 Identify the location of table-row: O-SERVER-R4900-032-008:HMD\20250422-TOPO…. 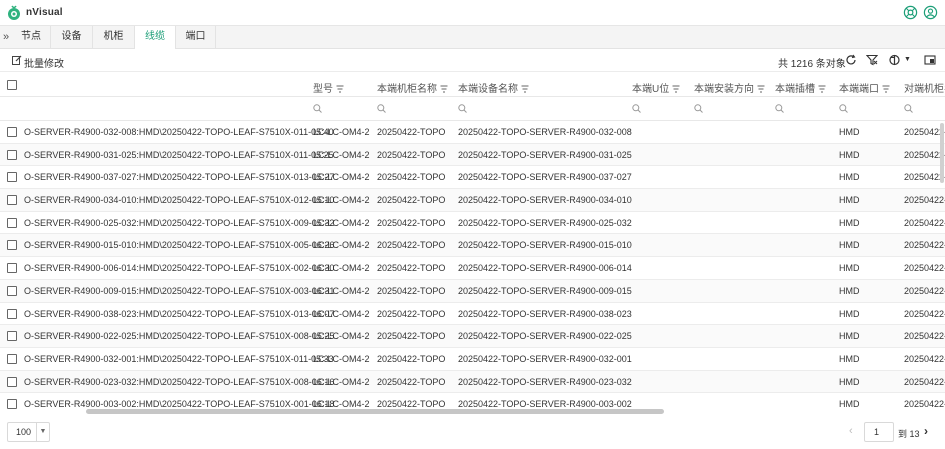
(472, 132).